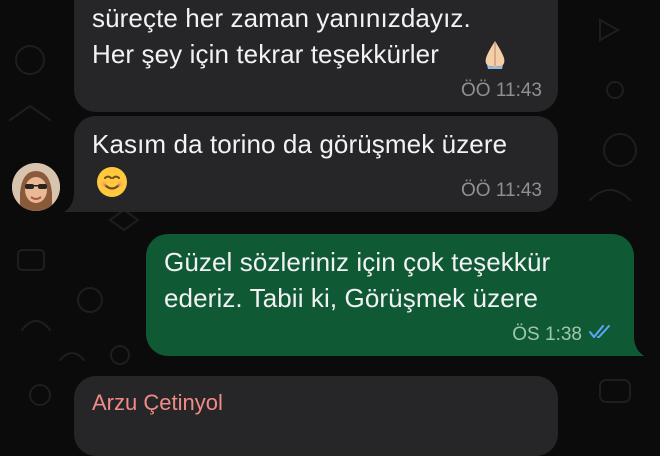 This screenshot has height=456, width=660. I want to click on message-time: ÖS 1:38, so click(547, 334).